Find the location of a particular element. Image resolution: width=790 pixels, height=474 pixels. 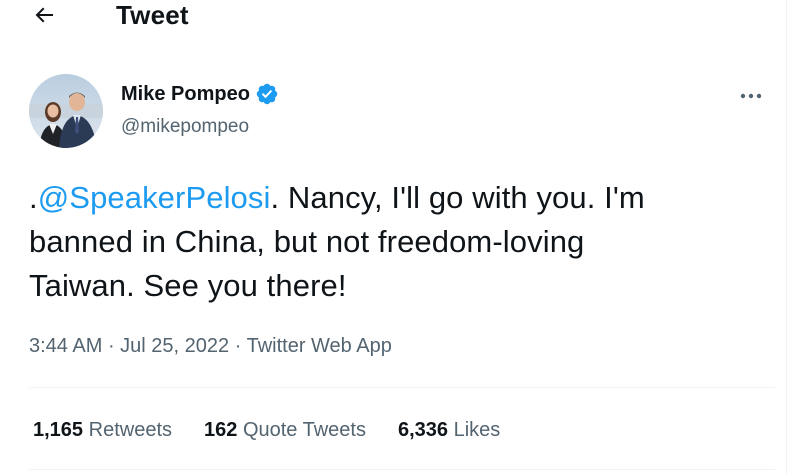

more-horizontal-icon is located at coordinates (751, 96).